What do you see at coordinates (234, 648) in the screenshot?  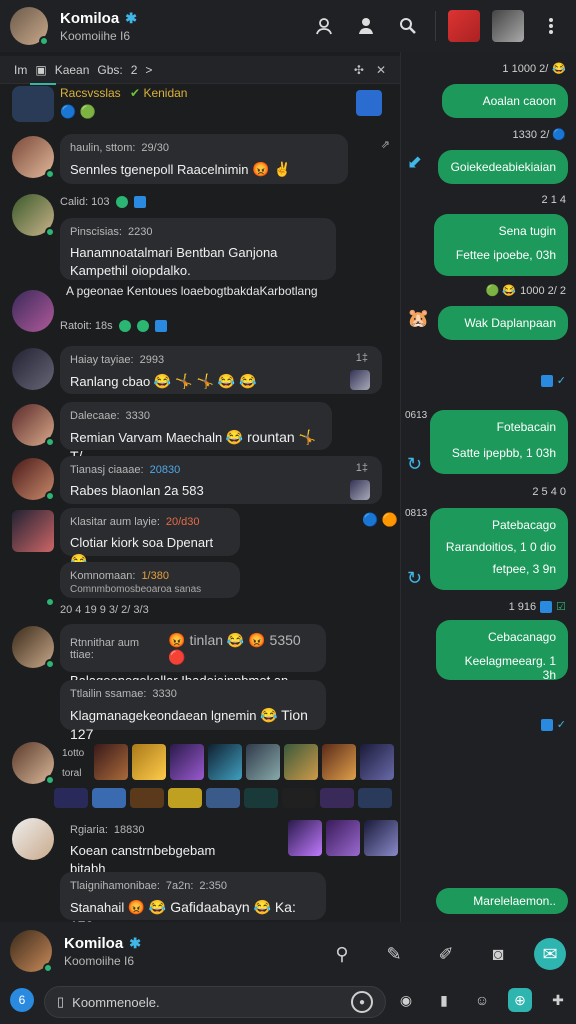 I see `emoji-group: 😡 tinlan 😂 😡 5350 🔴` at bounding box center [234, 648].